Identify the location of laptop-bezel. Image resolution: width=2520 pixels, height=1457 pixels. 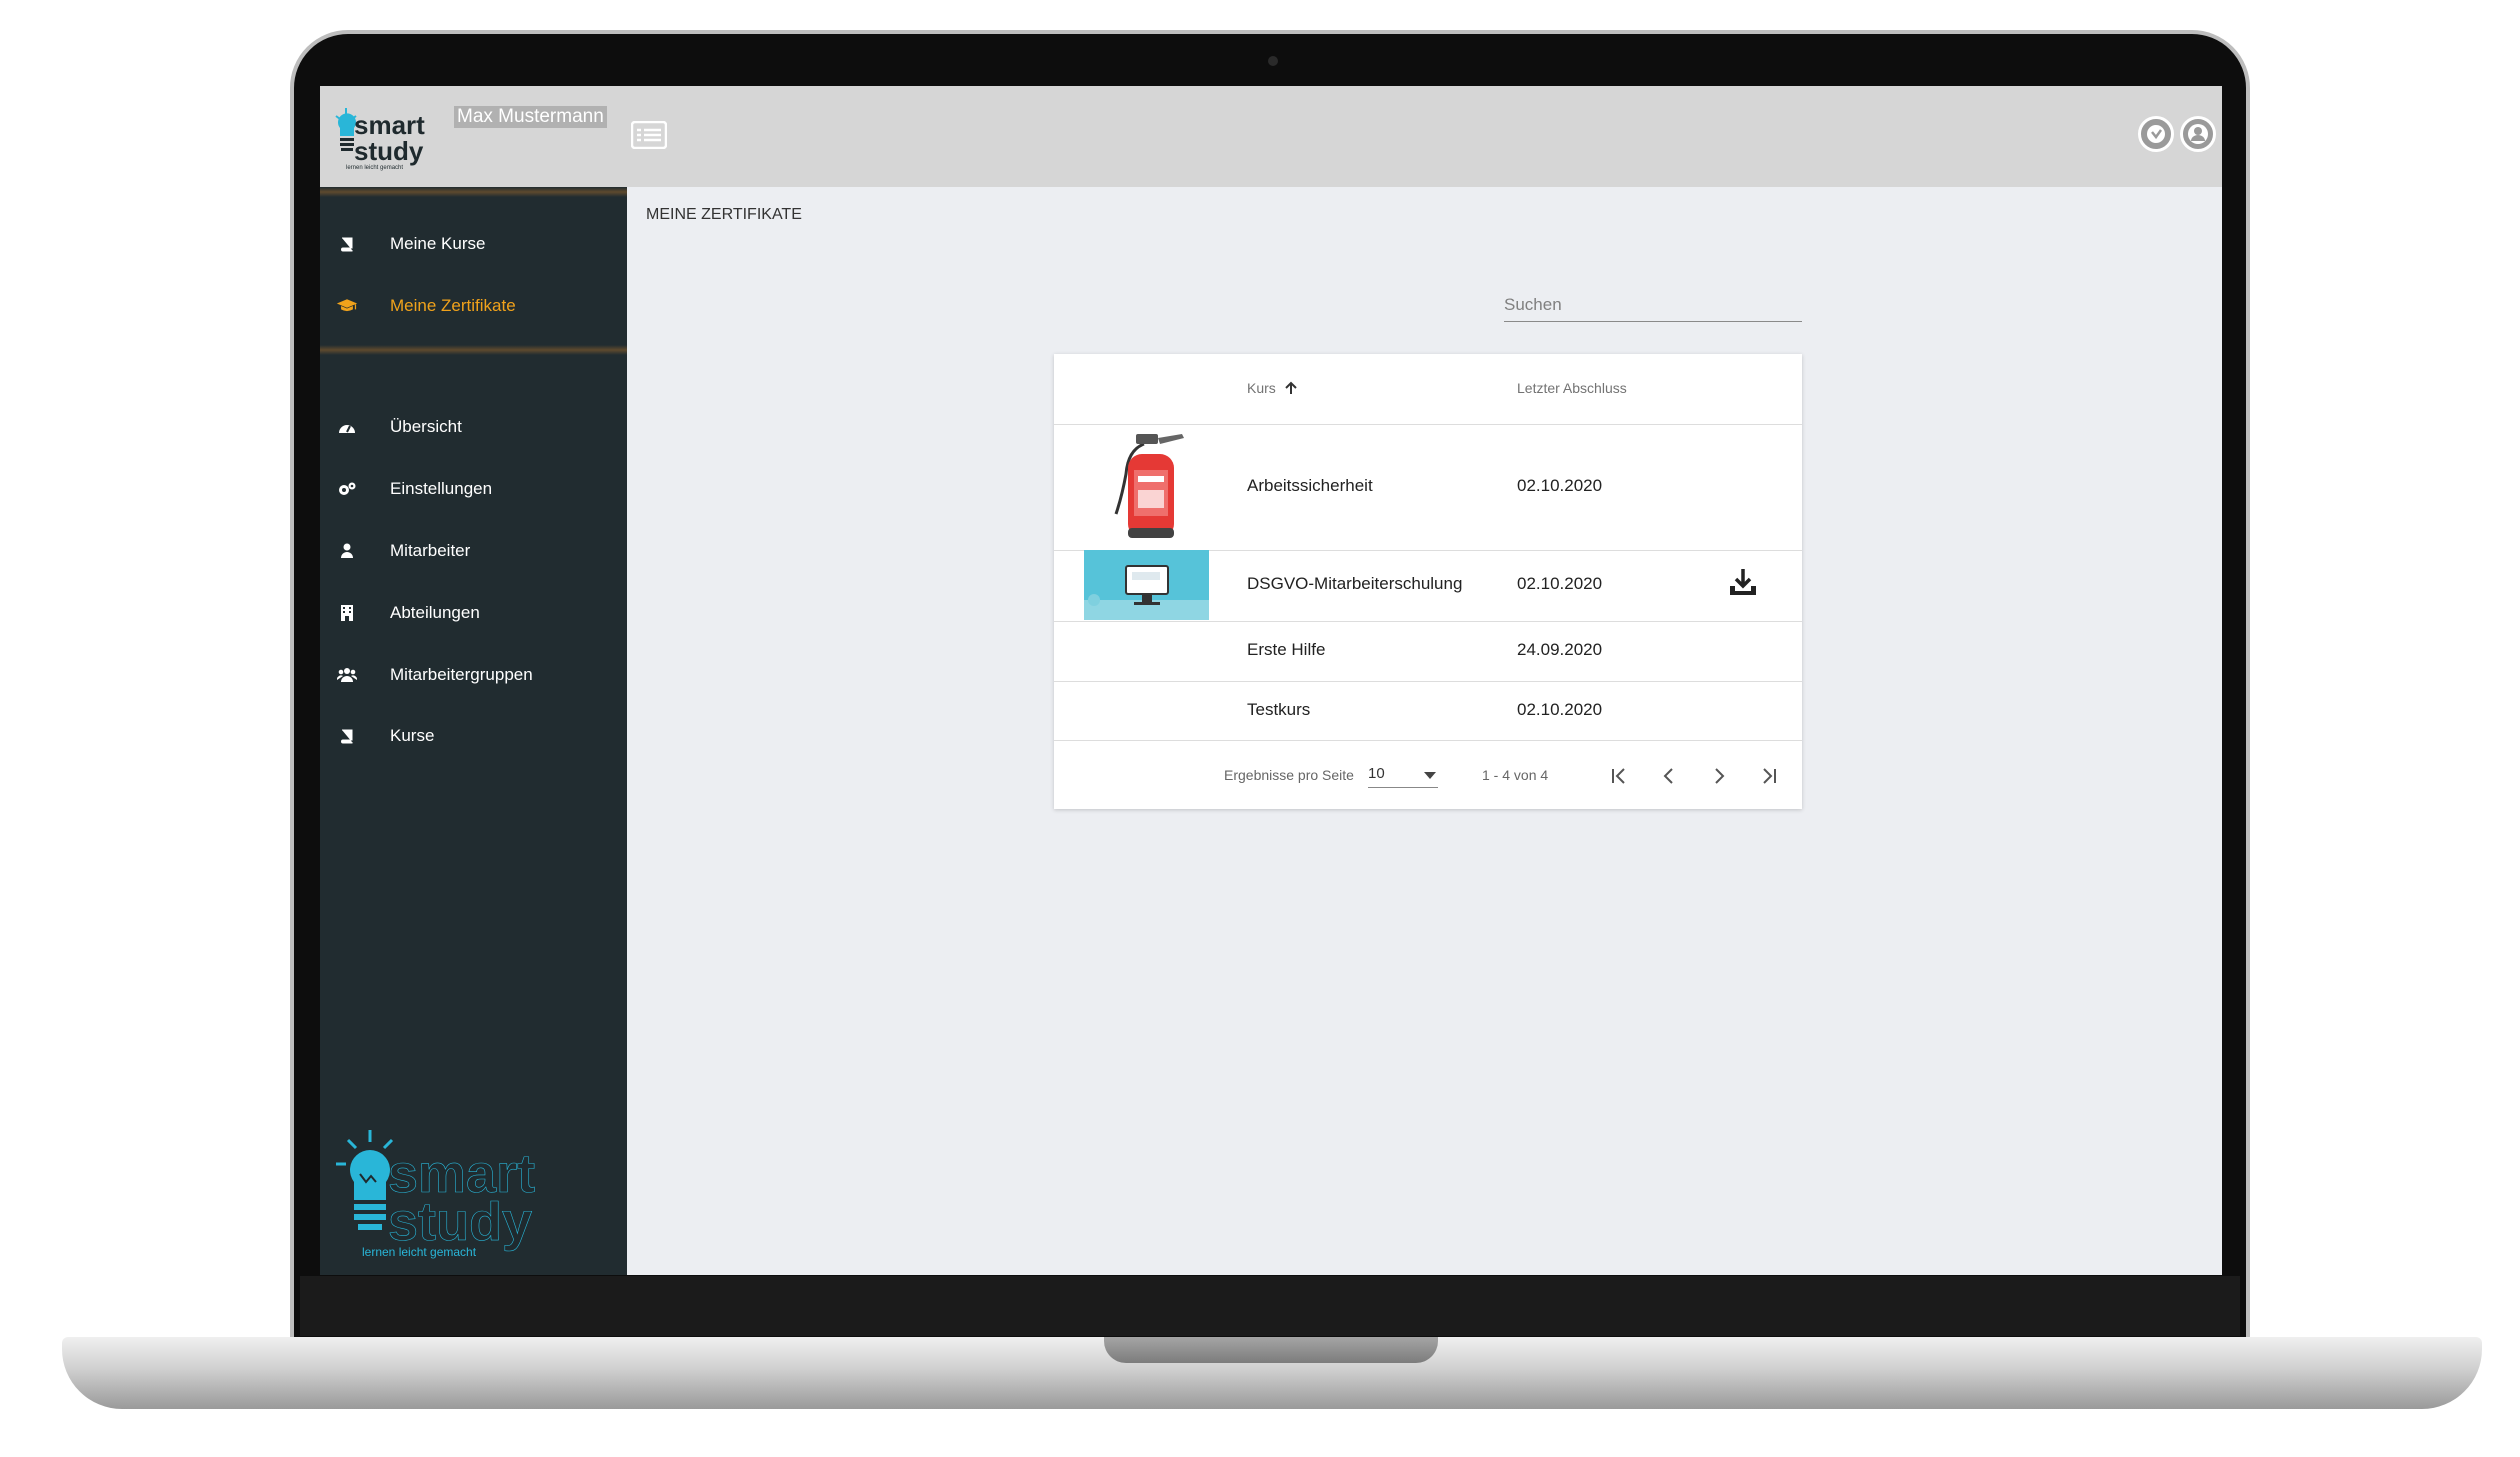
(1270, 1306).